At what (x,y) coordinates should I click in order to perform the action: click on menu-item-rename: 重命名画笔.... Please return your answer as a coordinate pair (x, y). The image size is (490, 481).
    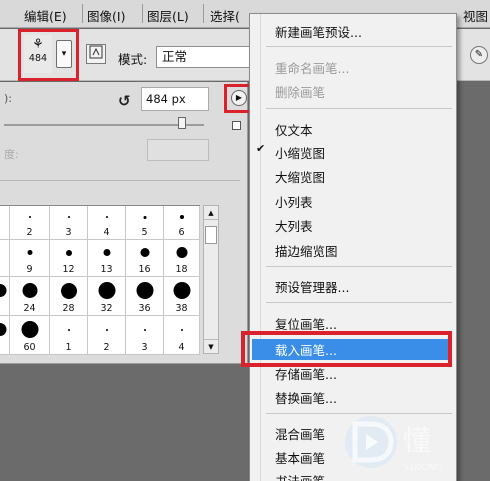
    Looking at the image, I should click on (312, 68).